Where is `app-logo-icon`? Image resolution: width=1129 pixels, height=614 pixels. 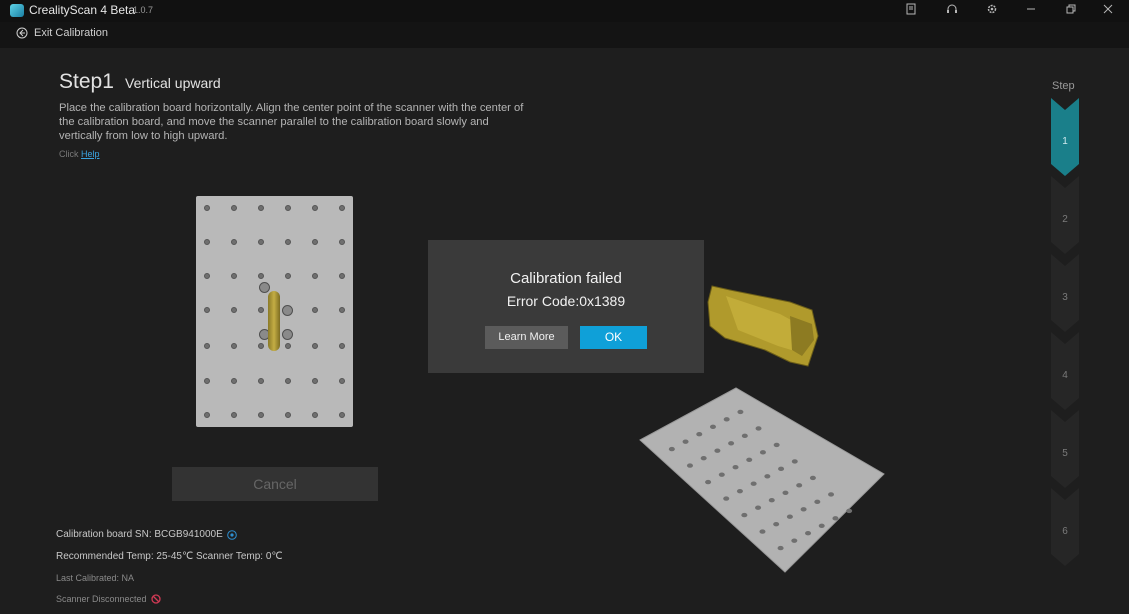 app-logo-icon is located at coordinates (17, 10).